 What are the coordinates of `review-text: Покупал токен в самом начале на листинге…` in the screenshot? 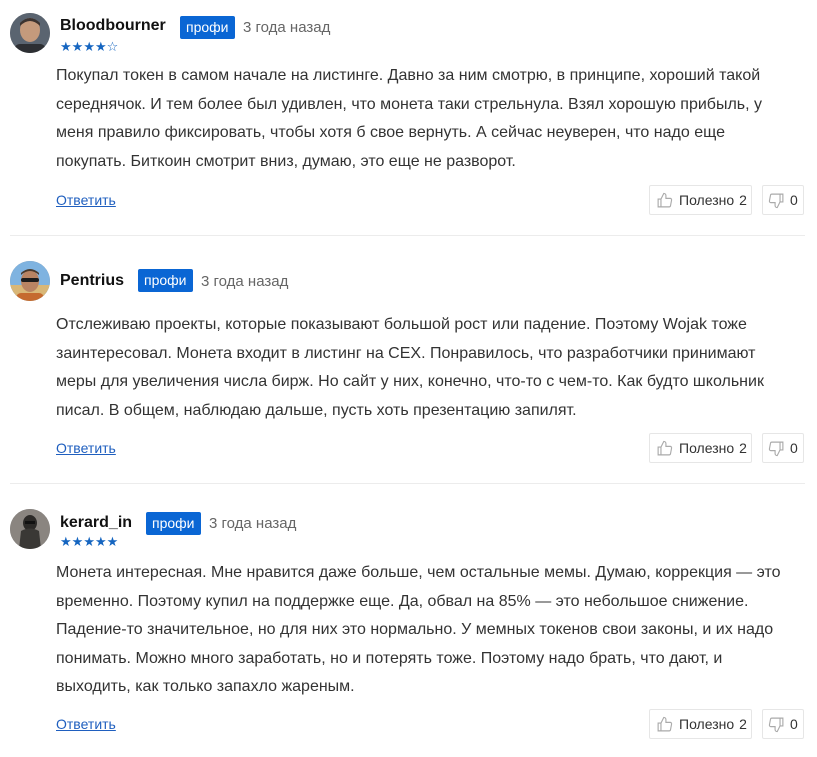 It's located at (409, 118).